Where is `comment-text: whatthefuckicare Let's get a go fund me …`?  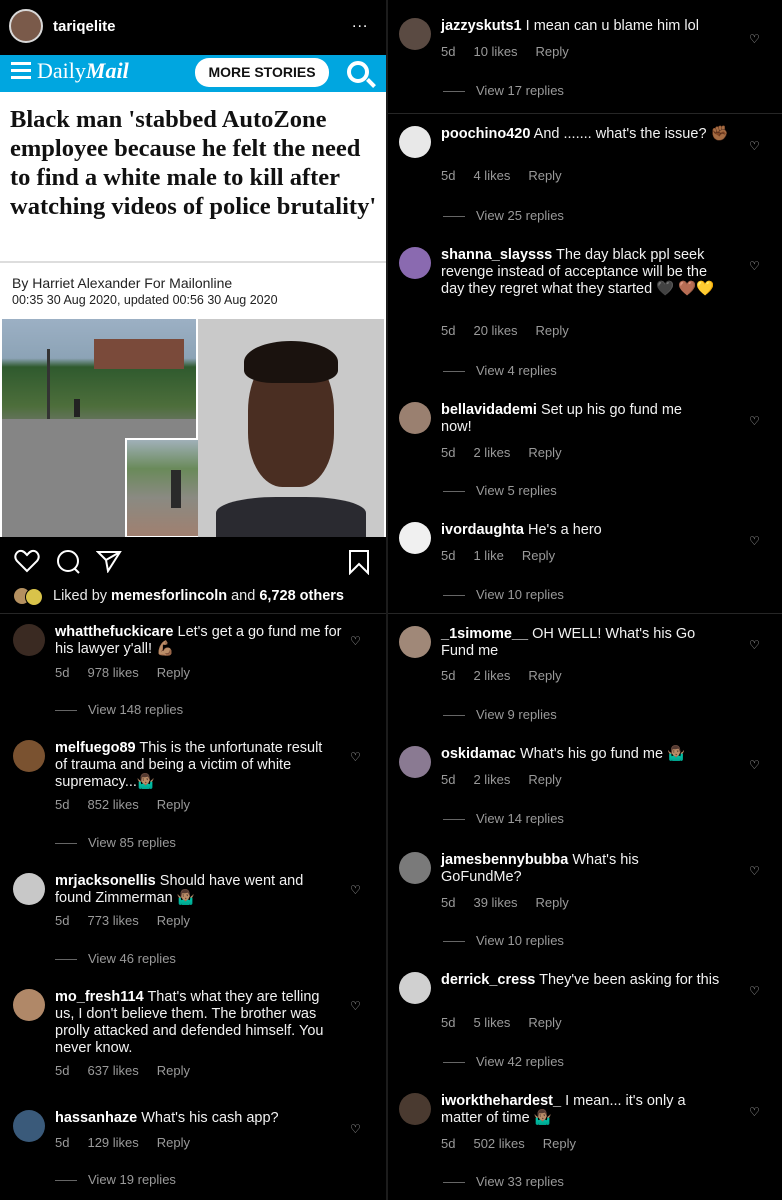 comment-text: whatthefuckicare Let's get a go fund me … is located at coordinates (198, 640).